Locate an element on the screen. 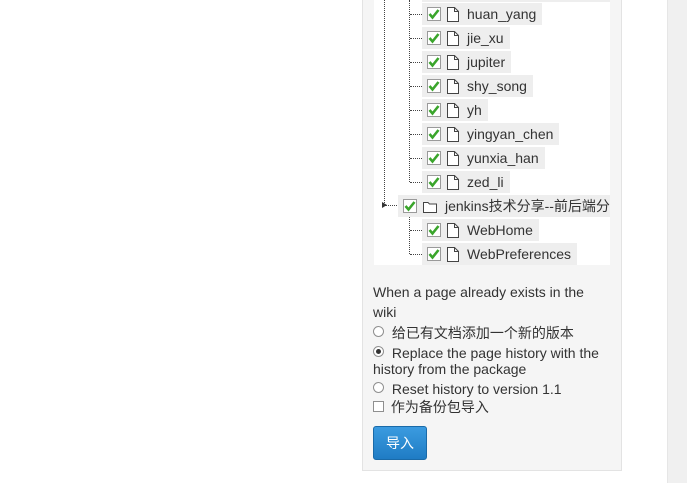 Image resolution: width=687 pixels, height=483 pixels. existing-page-heading: When a page already exists in the wiki is located at coordinates (478, 302).